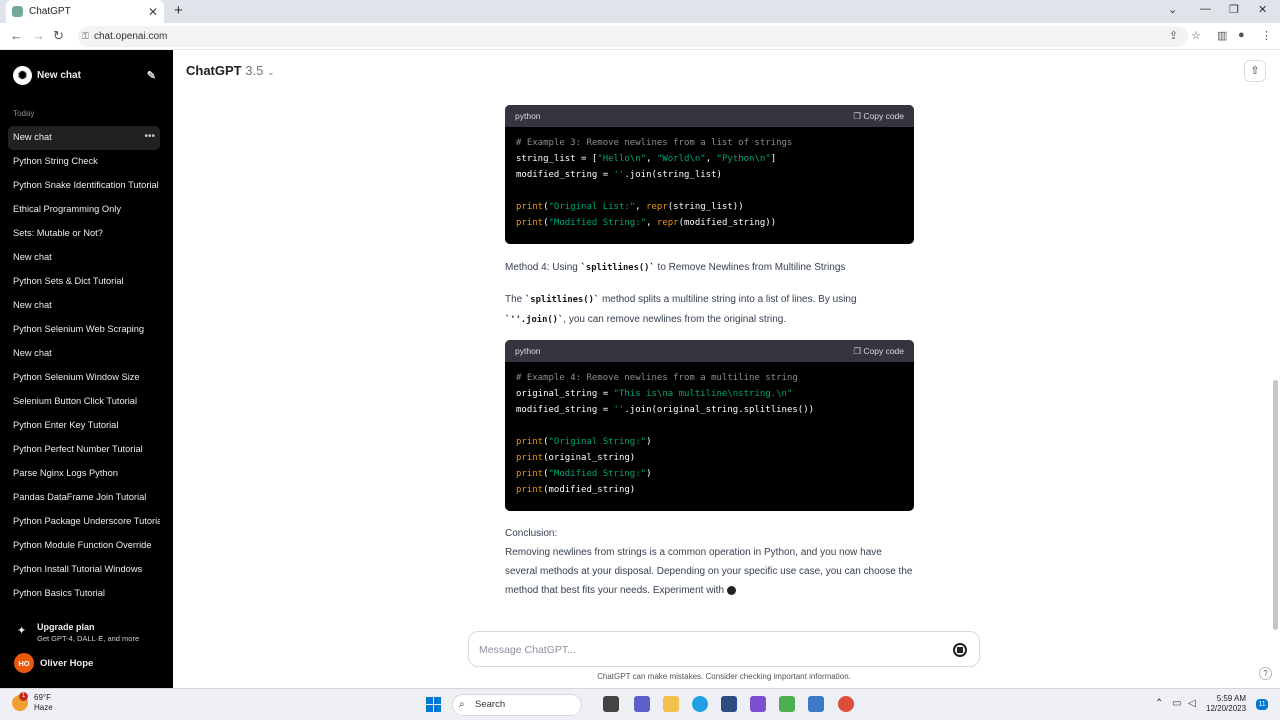  I want to click on chat-history-item: Python Package Underscore Tutorial, so click(84, 522).